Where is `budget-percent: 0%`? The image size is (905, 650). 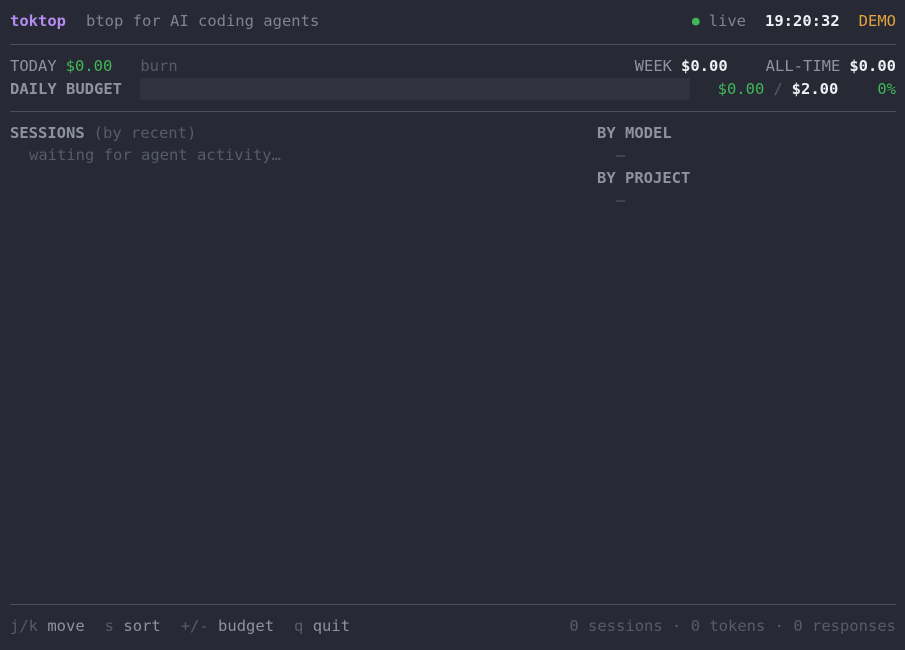 budget-percent: 0% is located at coordinates (886, 89).